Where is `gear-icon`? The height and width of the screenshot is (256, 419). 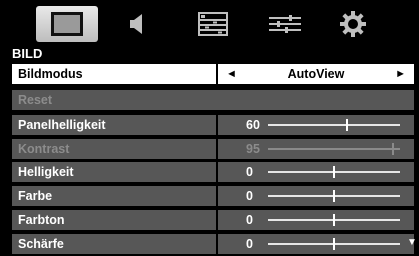 gear-icon is located at coordinates (353, 24).